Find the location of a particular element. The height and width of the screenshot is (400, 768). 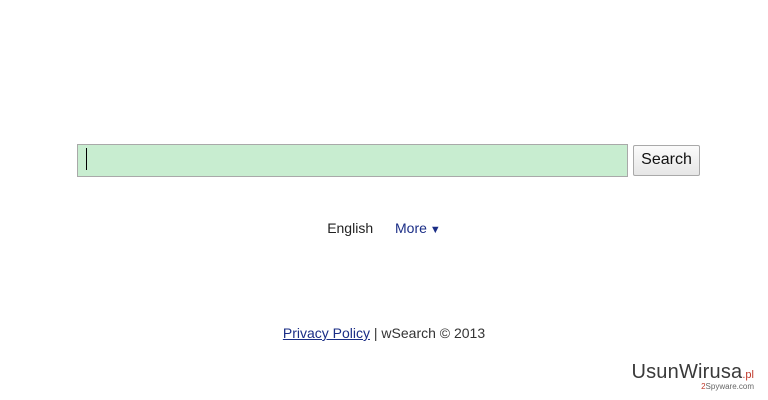

watermark-tld: .pl is located at coordinates (748, 375).